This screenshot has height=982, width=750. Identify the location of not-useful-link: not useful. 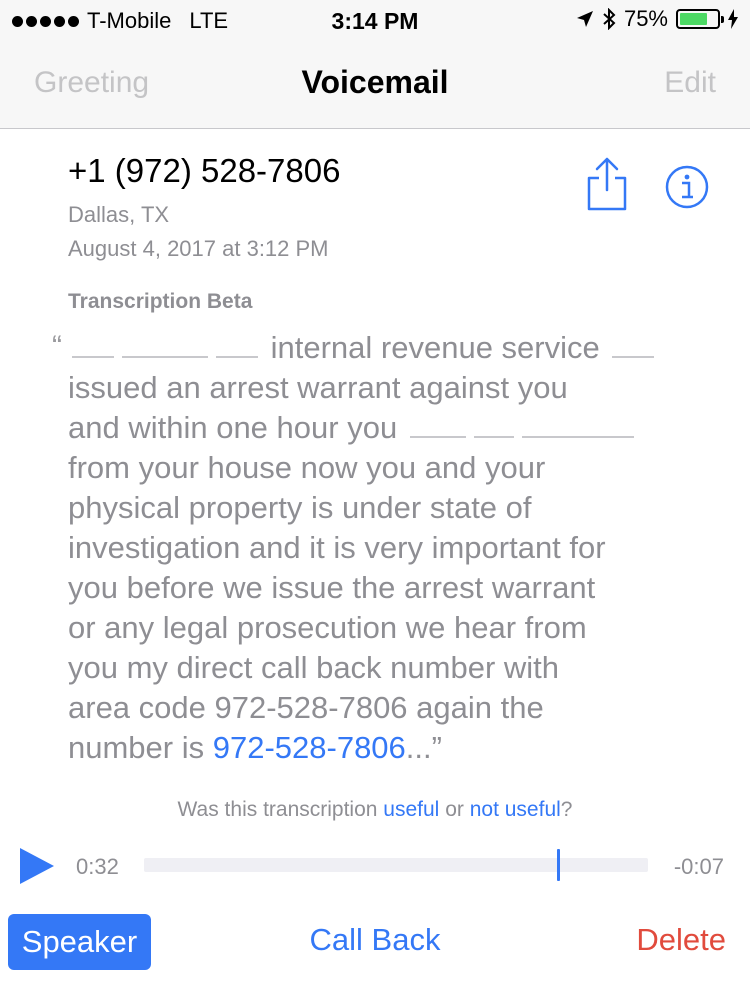
(515, 809).